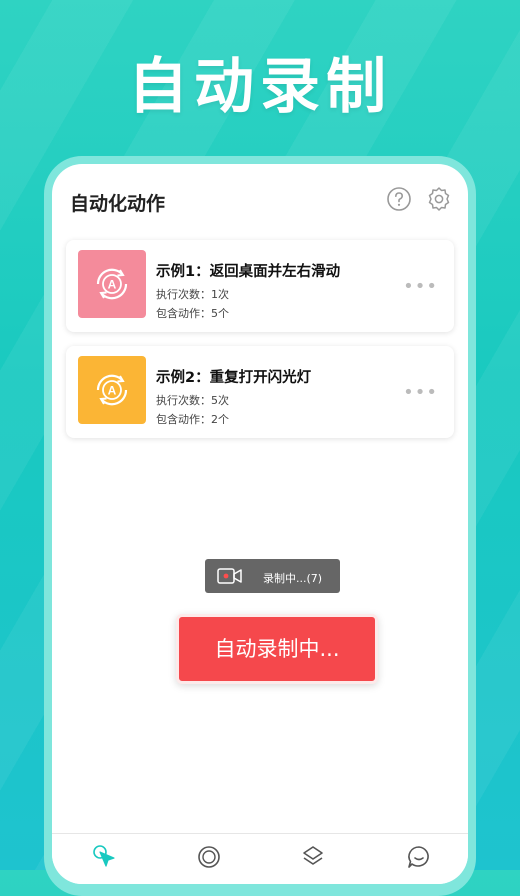 The image size is (520, 896). I want to click on automation-card: A 示例1：返回桌面并左右滑动 执行次数：1次 包含动作：5个 •••, so click(260, 286).